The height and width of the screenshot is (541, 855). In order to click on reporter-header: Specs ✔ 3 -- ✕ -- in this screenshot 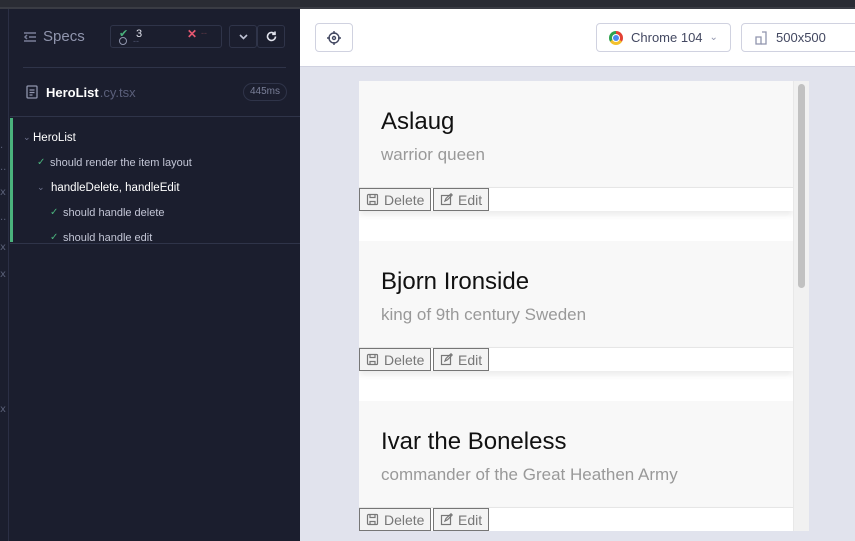, I will do `click(155, 38)`.